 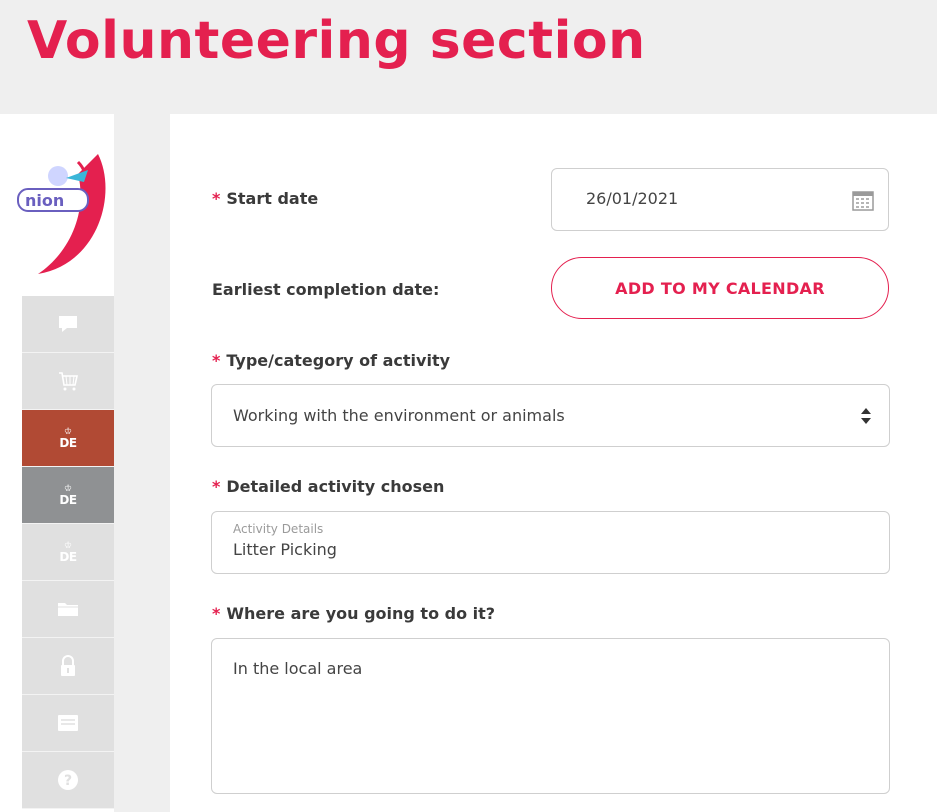 What do you see at coordinates (326, 289) in the screenshot?
I see `earliest-completion-label: Earliest completion date:` at bounding box center [326, 289].